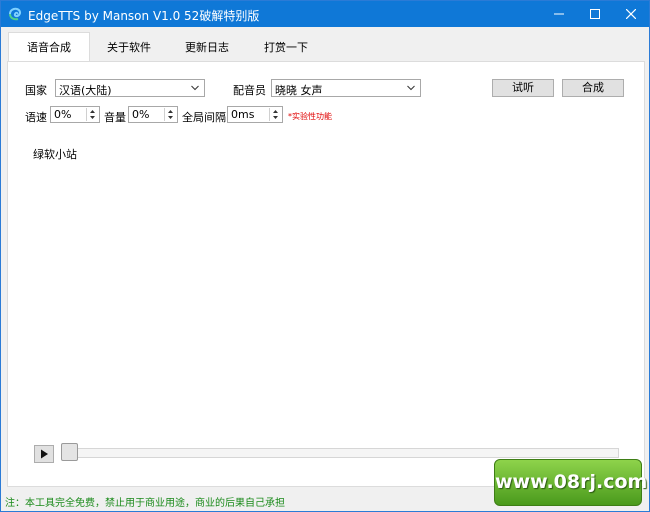 The height and width of the screenshot is (512, 650). I want to click on country-label: 国家, so click(36, 90).